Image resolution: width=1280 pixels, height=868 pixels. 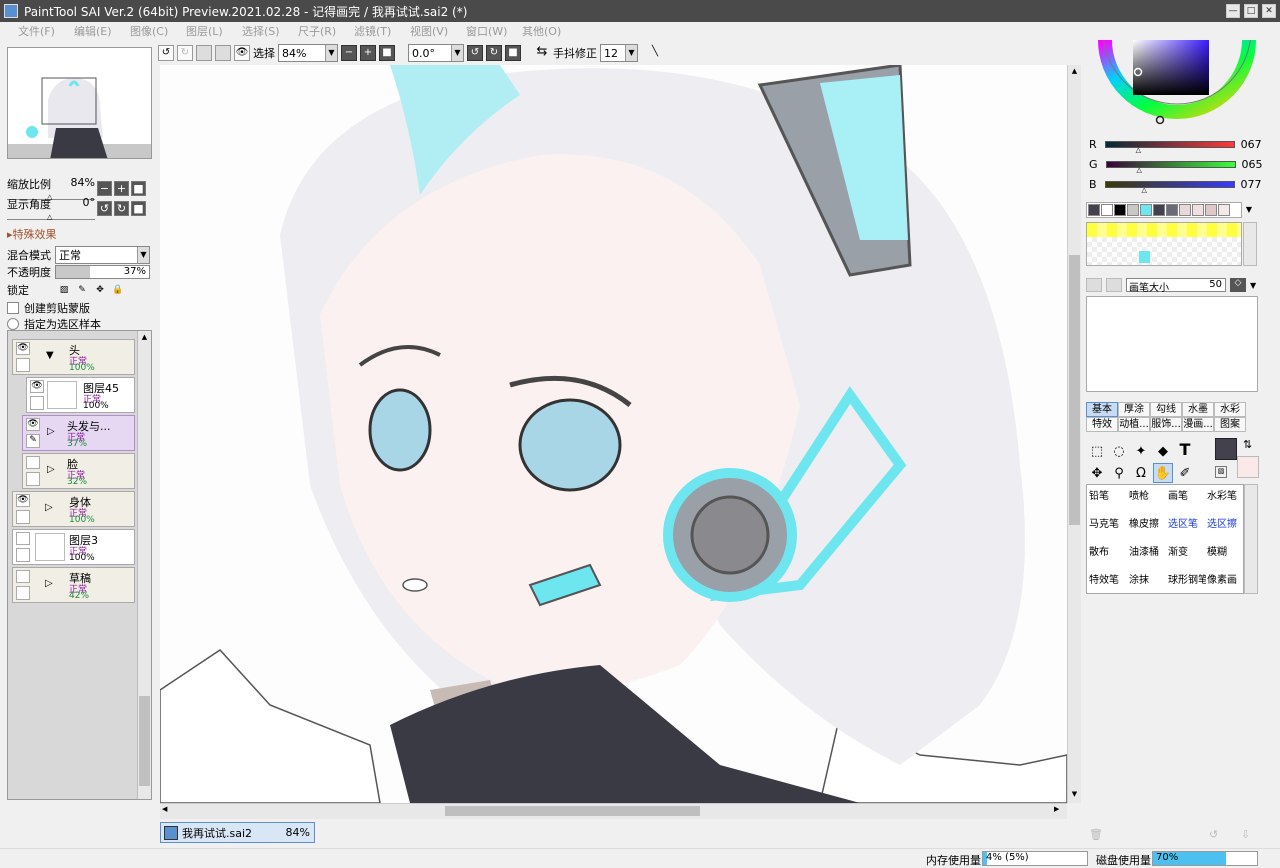 I want to click on brush-cell: 模糊, so click(x=1225, y=554).